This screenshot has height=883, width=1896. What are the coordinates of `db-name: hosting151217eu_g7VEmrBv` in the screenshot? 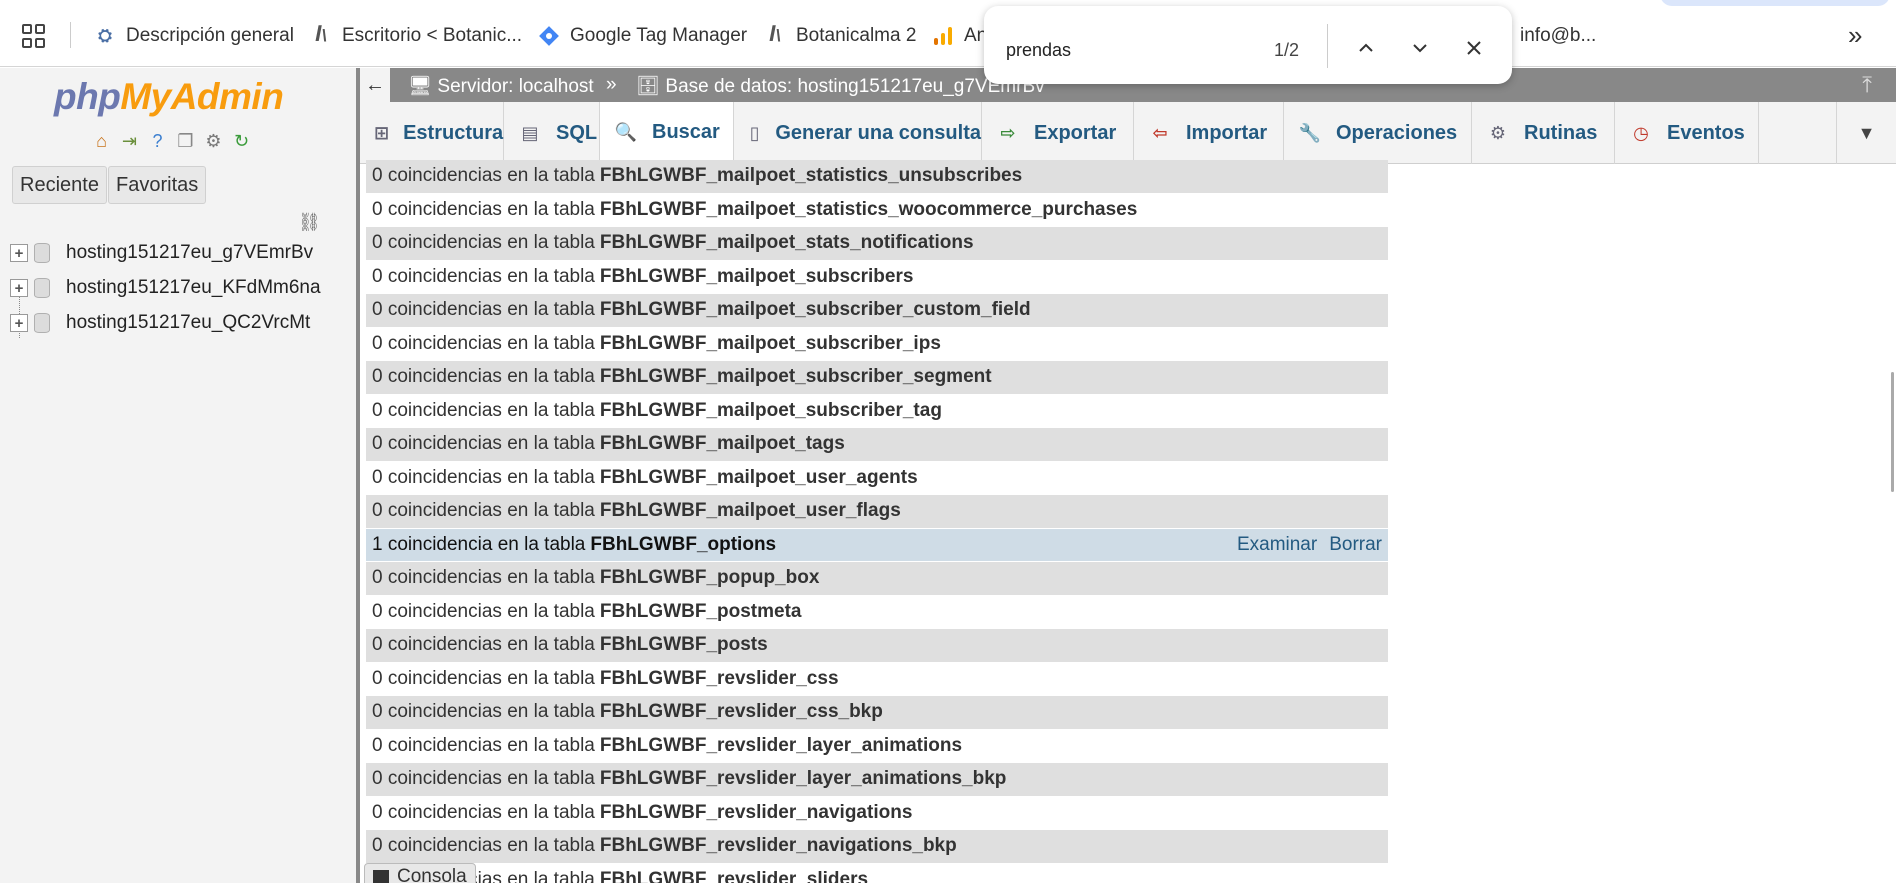 It's located at (189, 253).